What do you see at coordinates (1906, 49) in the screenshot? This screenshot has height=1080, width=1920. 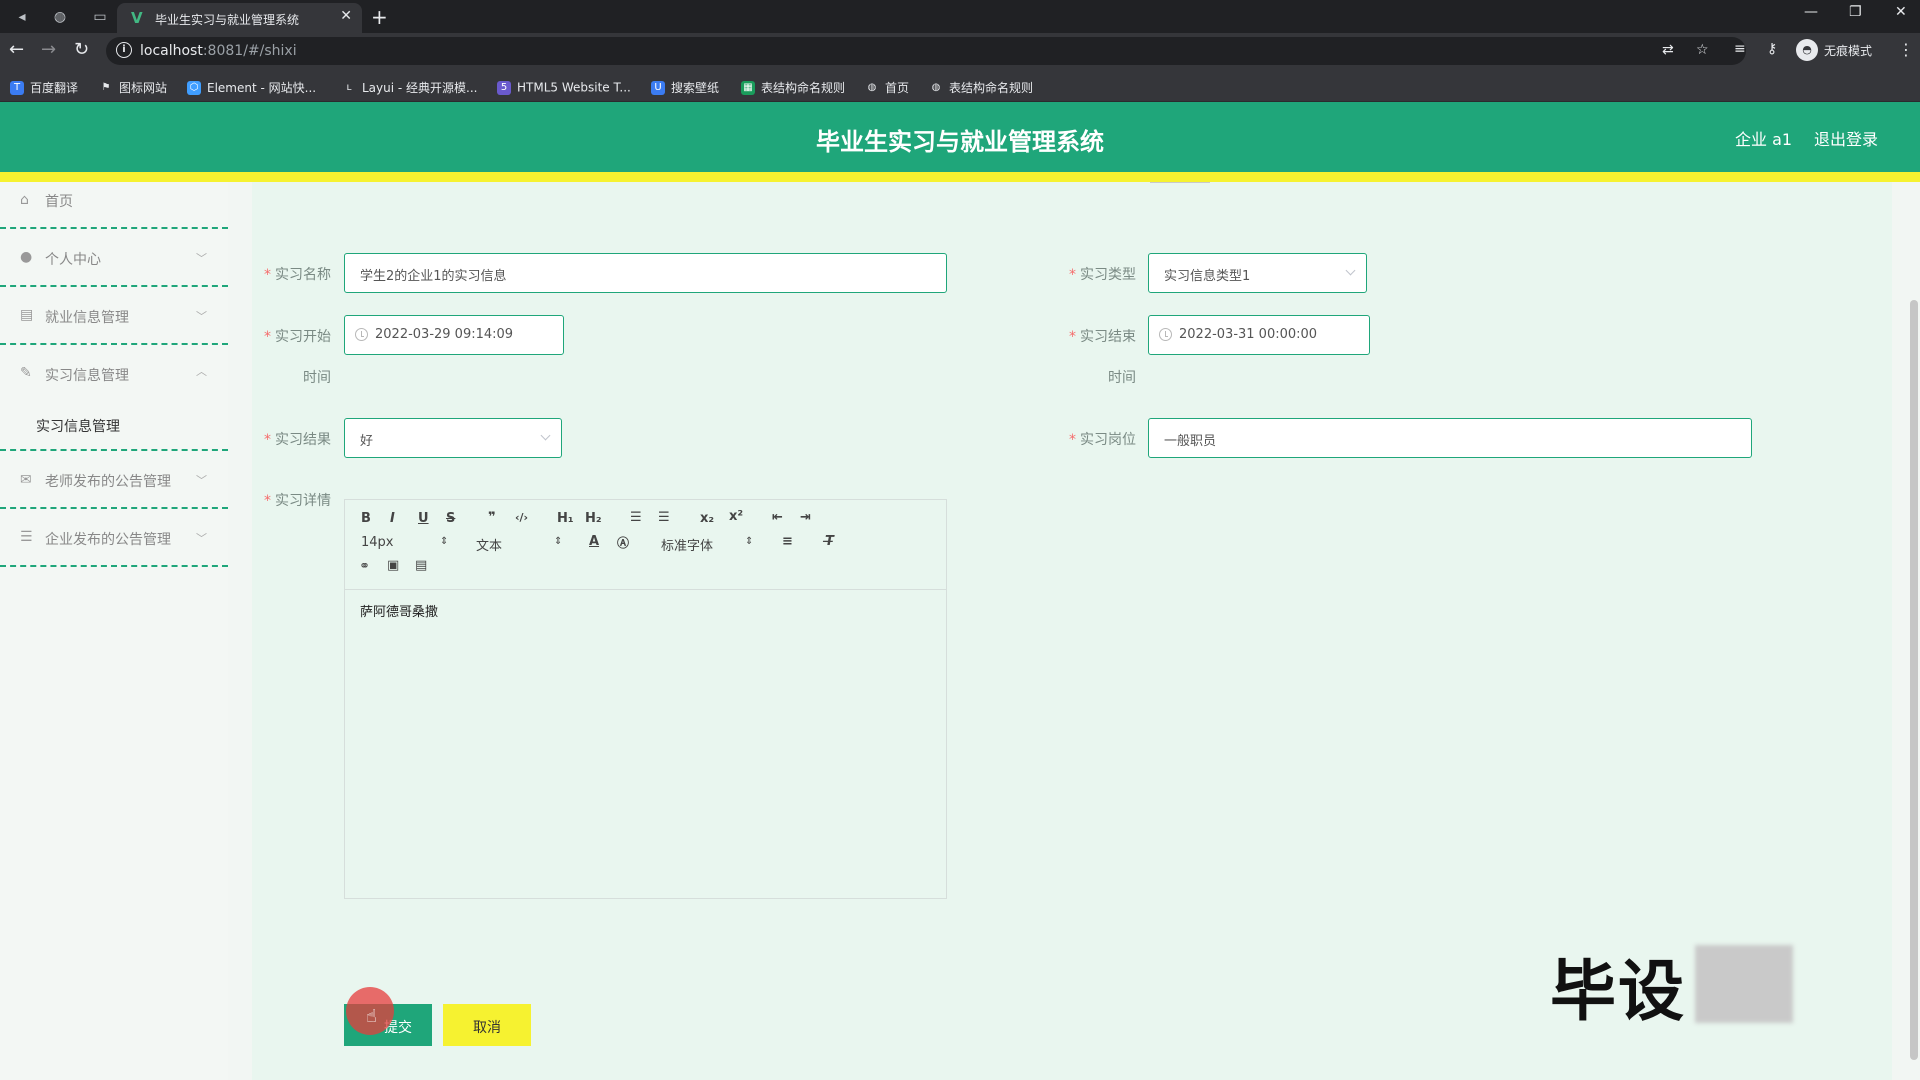 I see `menu-kebab-icon: ⋮` at bounding box center [1906, 49].